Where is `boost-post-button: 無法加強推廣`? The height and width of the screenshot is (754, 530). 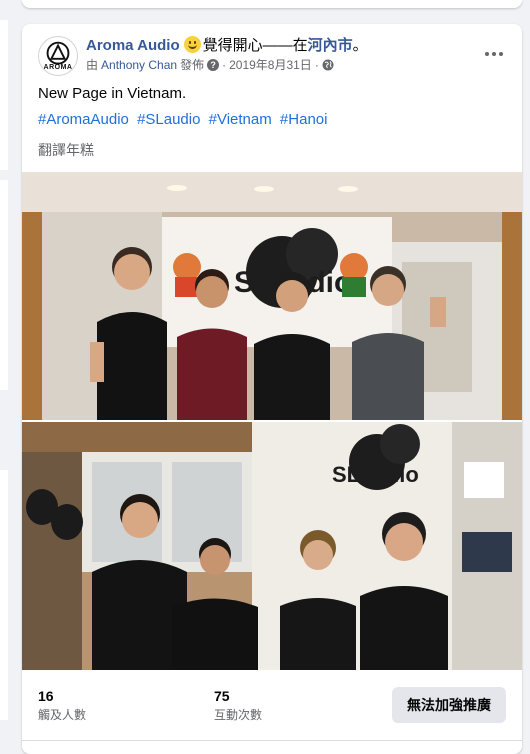
boost-post-button: 無法加強推廣 is located at coordinates (449, 705).